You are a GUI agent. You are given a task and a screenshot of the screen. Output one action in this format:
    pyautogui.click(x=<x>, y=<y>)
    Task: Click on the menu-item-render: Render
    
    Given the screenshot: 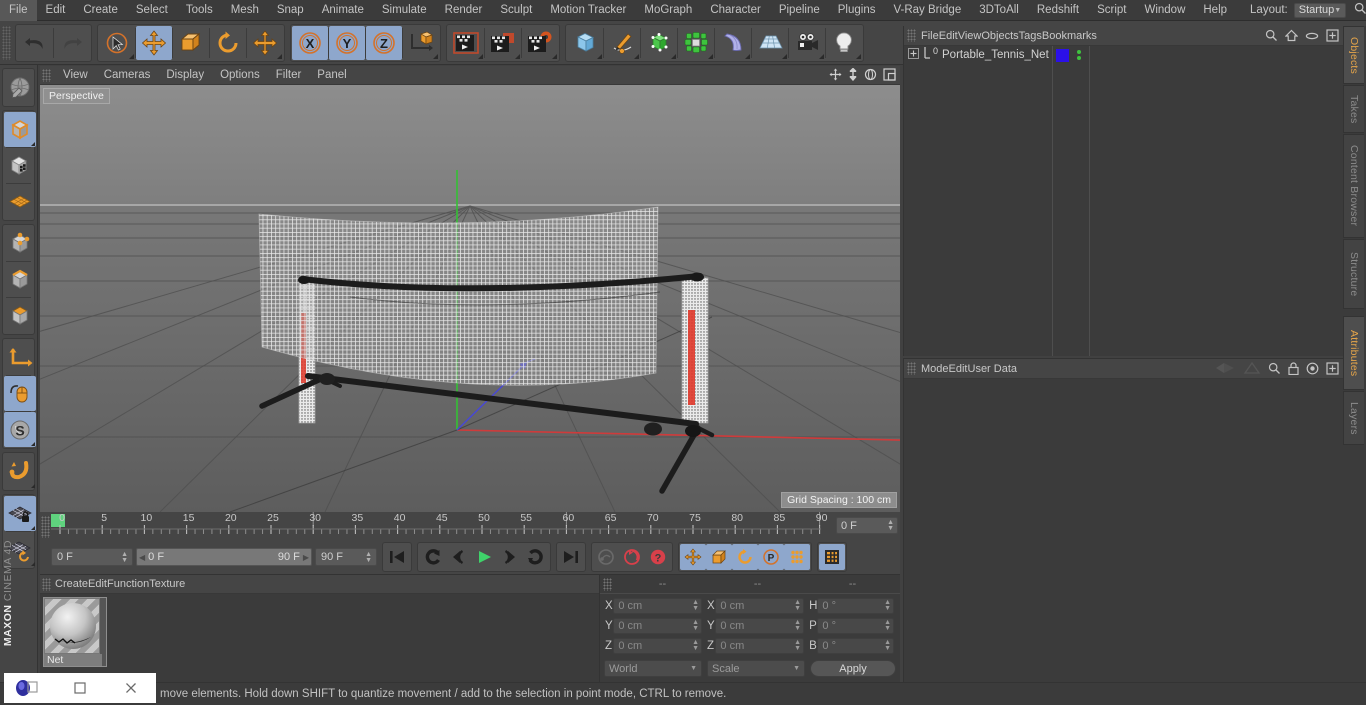 What is the action you would take?
    pyautogui.click(x=464, y=10)
    